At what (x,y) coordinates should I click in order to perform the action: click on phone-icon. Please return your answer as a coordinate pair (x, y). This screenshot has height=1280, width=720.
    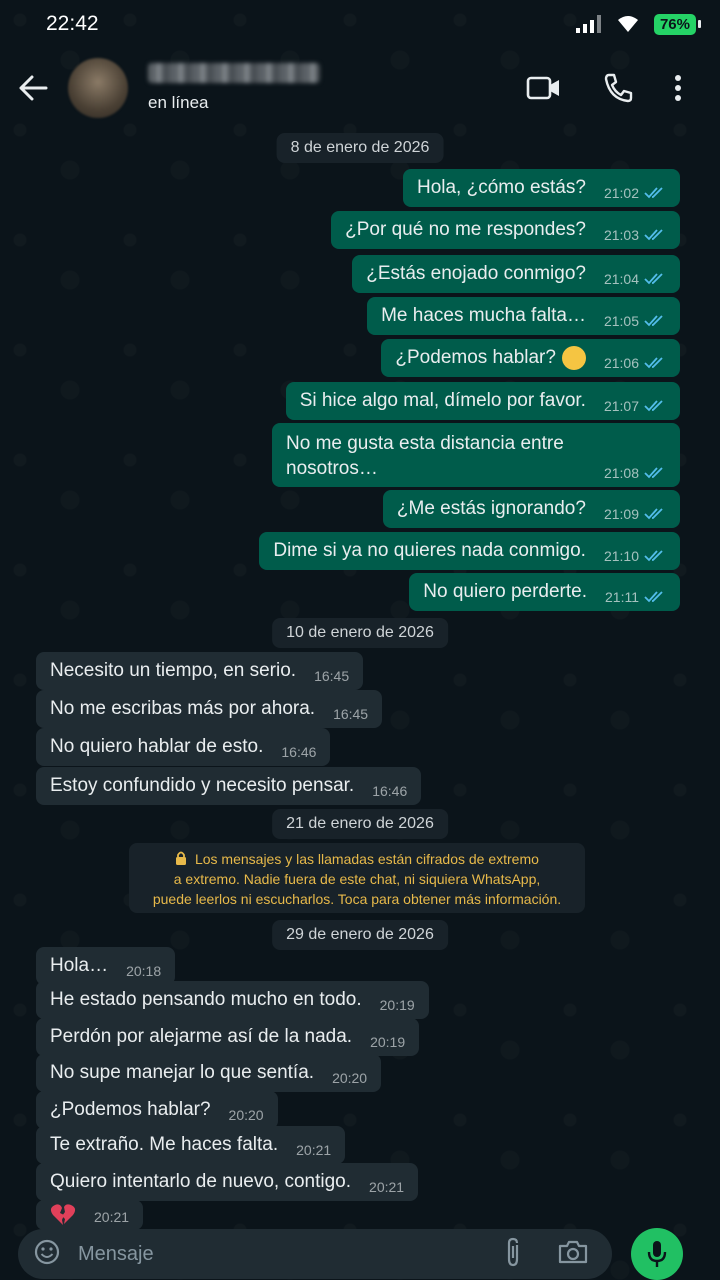
    Looking at the image, I should click on (618, 88).